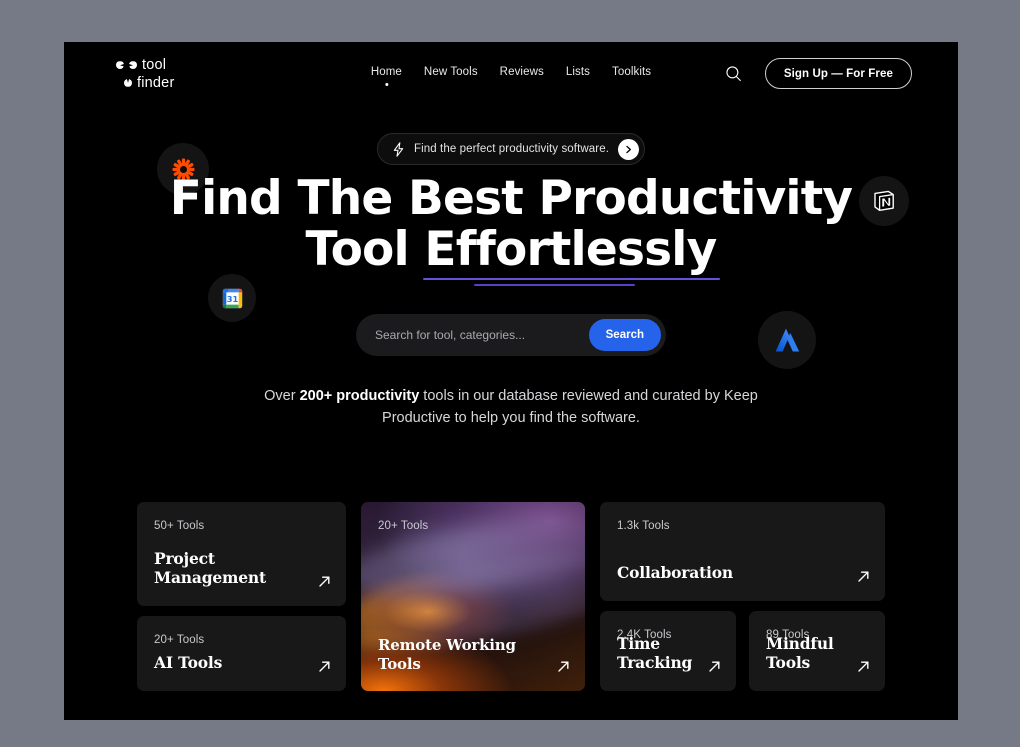 This screenshot has height=747, width=1020. I want to click on card-time-tracking: 2.4K Tools Time Tracking, so click(668, 651).